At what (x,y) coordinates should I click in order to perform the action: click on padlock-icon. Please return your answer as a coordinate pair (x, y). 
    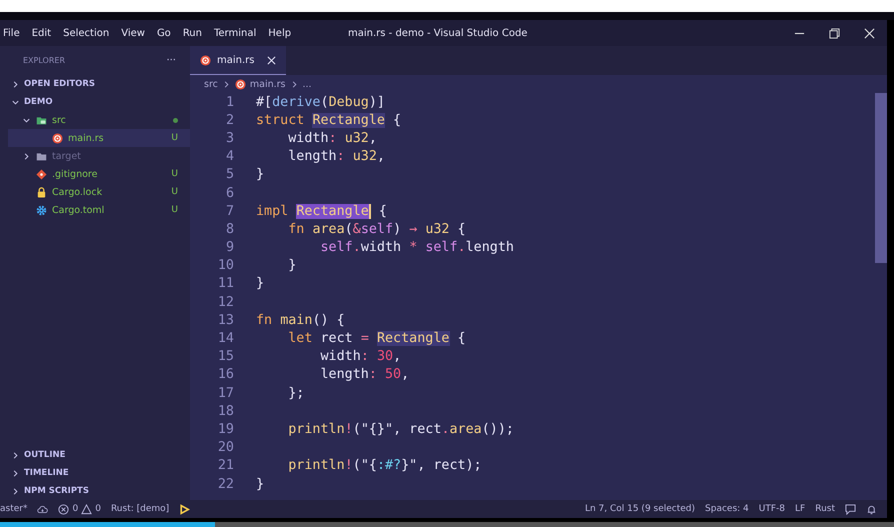
    Looking at the image, I should click on (41, 192).